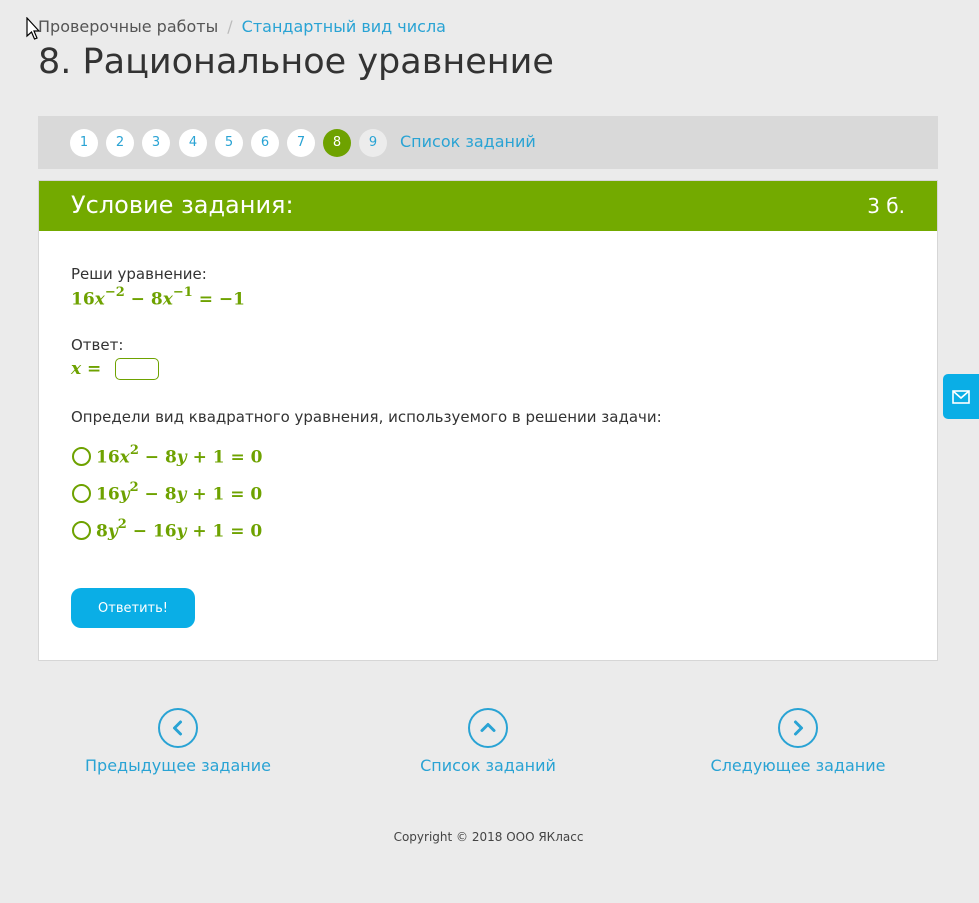 The height and width of the screenshot is (903, 979). Describe the element at coordinates (133, 608) in the screenshot. I see `submit-answer-button: Ответить!` at that location.